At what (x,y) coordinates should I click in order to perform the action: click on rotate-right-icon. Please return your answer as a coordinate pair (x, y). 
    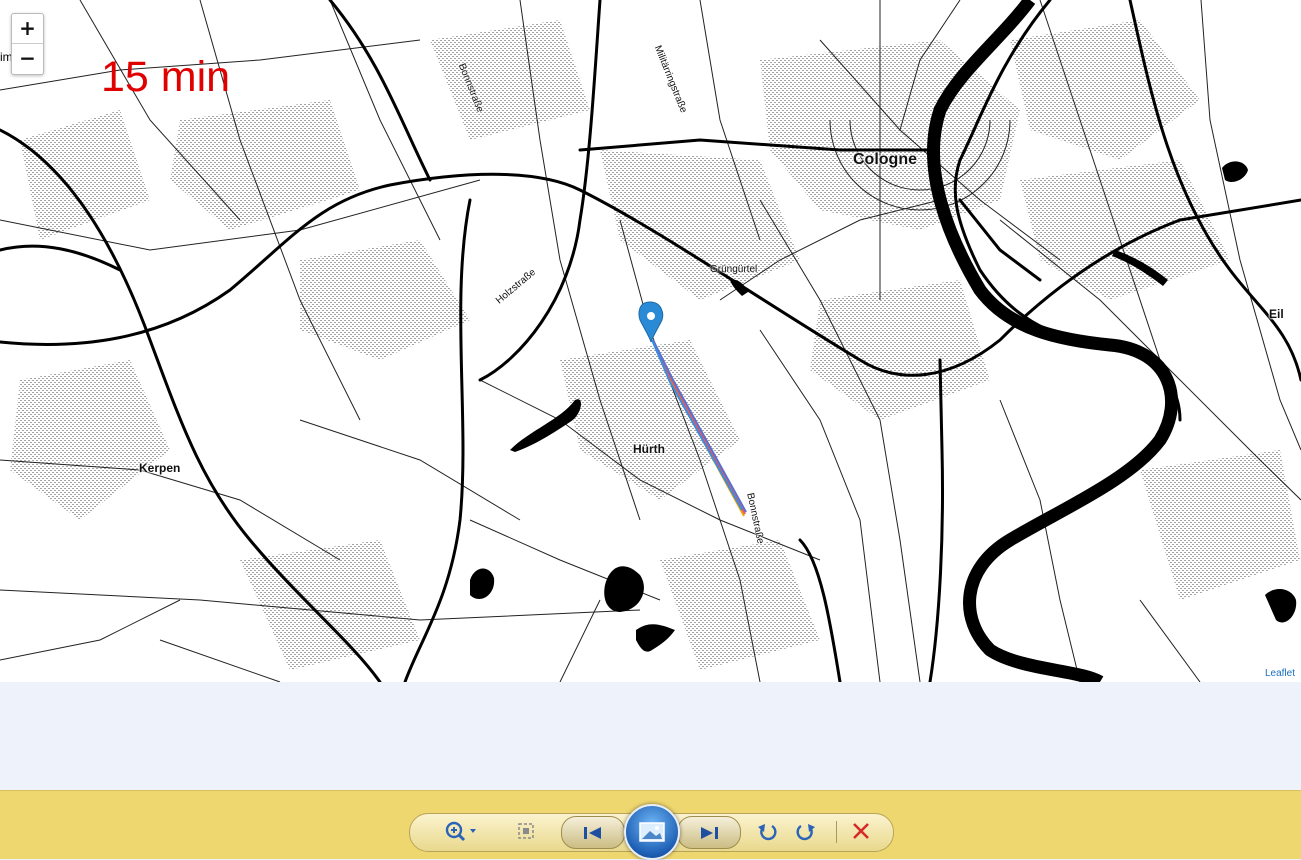
    Looking at the image, I should click on (806, 831).